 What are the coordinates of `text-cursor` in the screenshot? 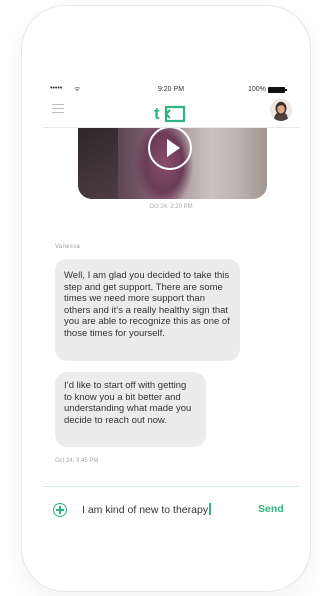 It's located at (210, 509).